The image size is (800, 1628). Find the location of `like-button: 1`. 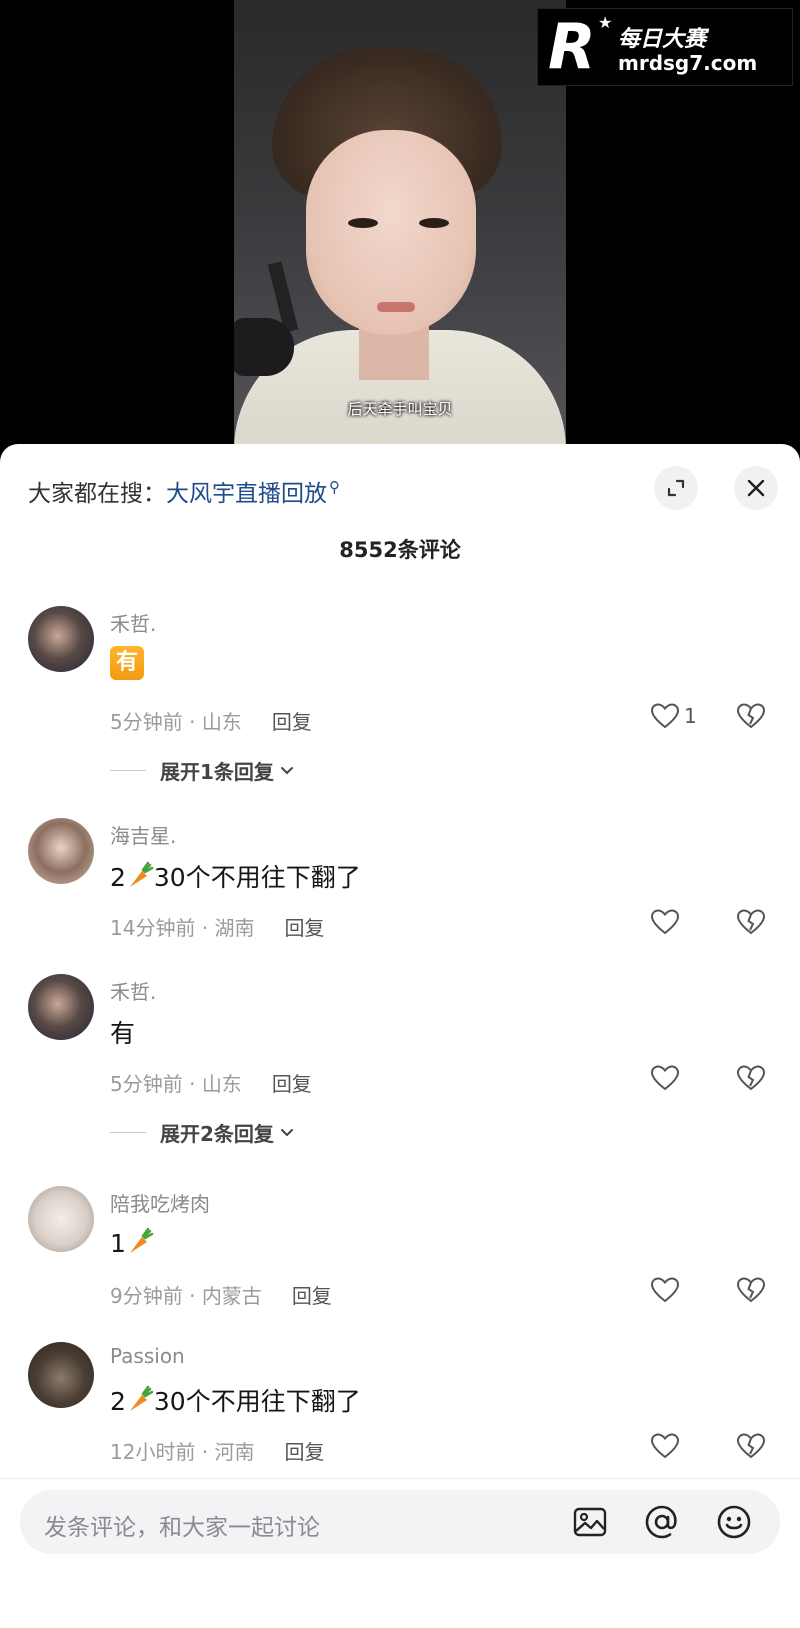

like-button: 1 is located at coordinates (673, 716).